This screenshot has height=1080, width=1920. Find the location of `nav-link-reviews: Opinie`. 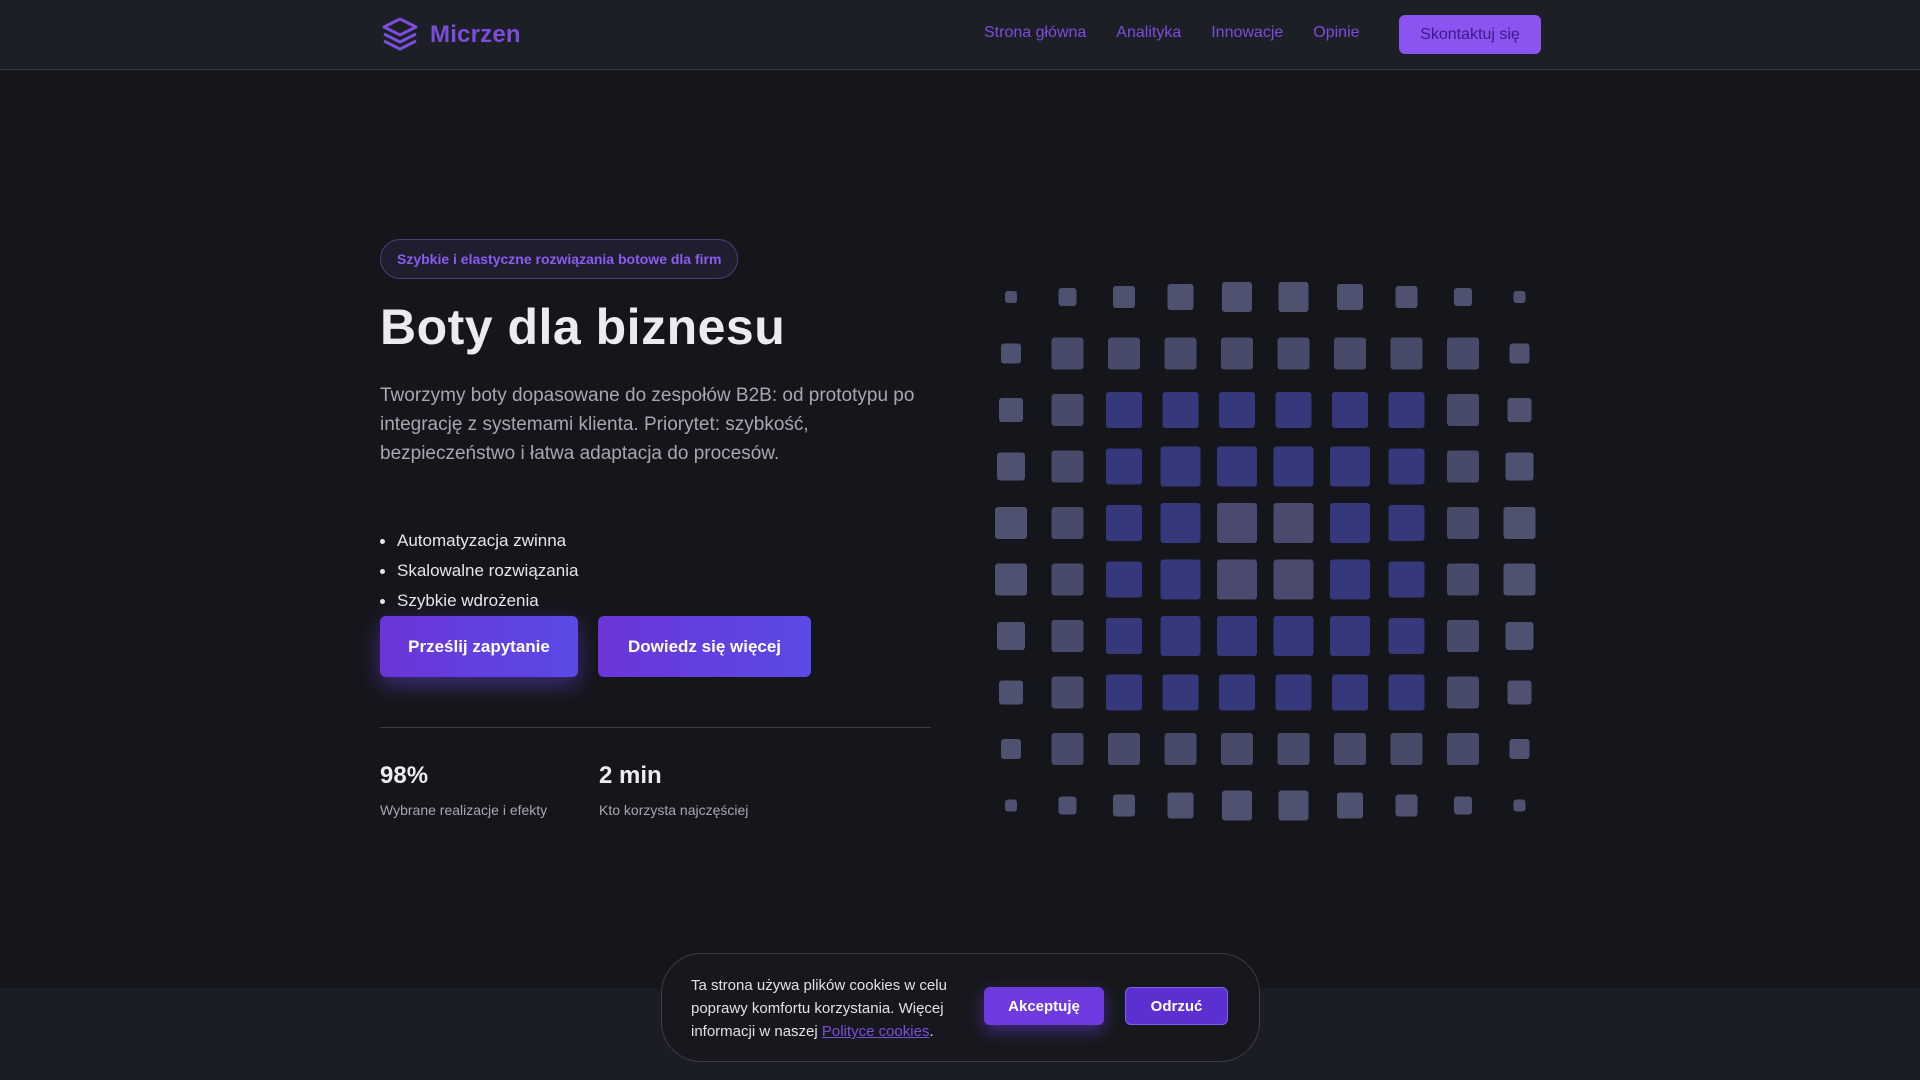

nav-link-reviews: Opinie is located at coordinates (1336, 33).